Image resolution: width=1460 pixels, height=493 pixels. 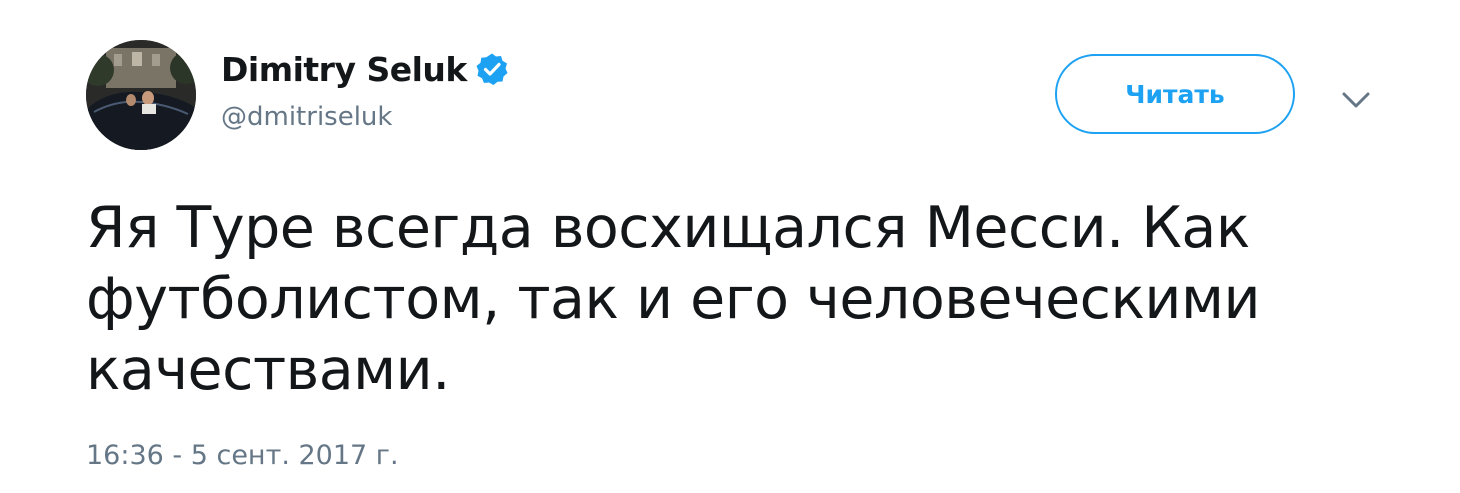 I want to click on avatar-photo, so click(x=141, y=95).